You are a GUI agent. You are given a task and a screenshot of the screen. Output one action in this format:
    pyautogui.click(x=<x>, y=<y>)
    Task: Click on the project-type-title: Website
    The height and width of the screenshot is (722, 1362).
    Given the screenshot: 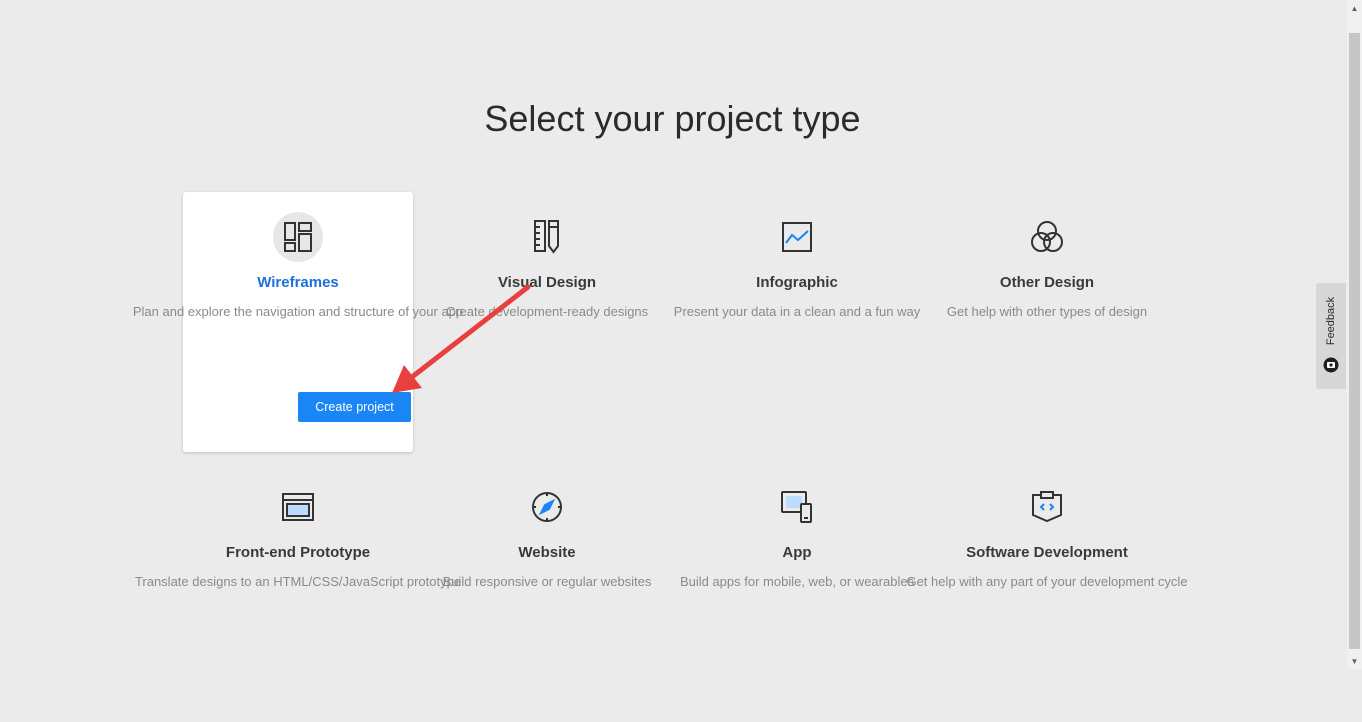 What is the action you would take?
    pyautogui.click(x=547, y=552)
    